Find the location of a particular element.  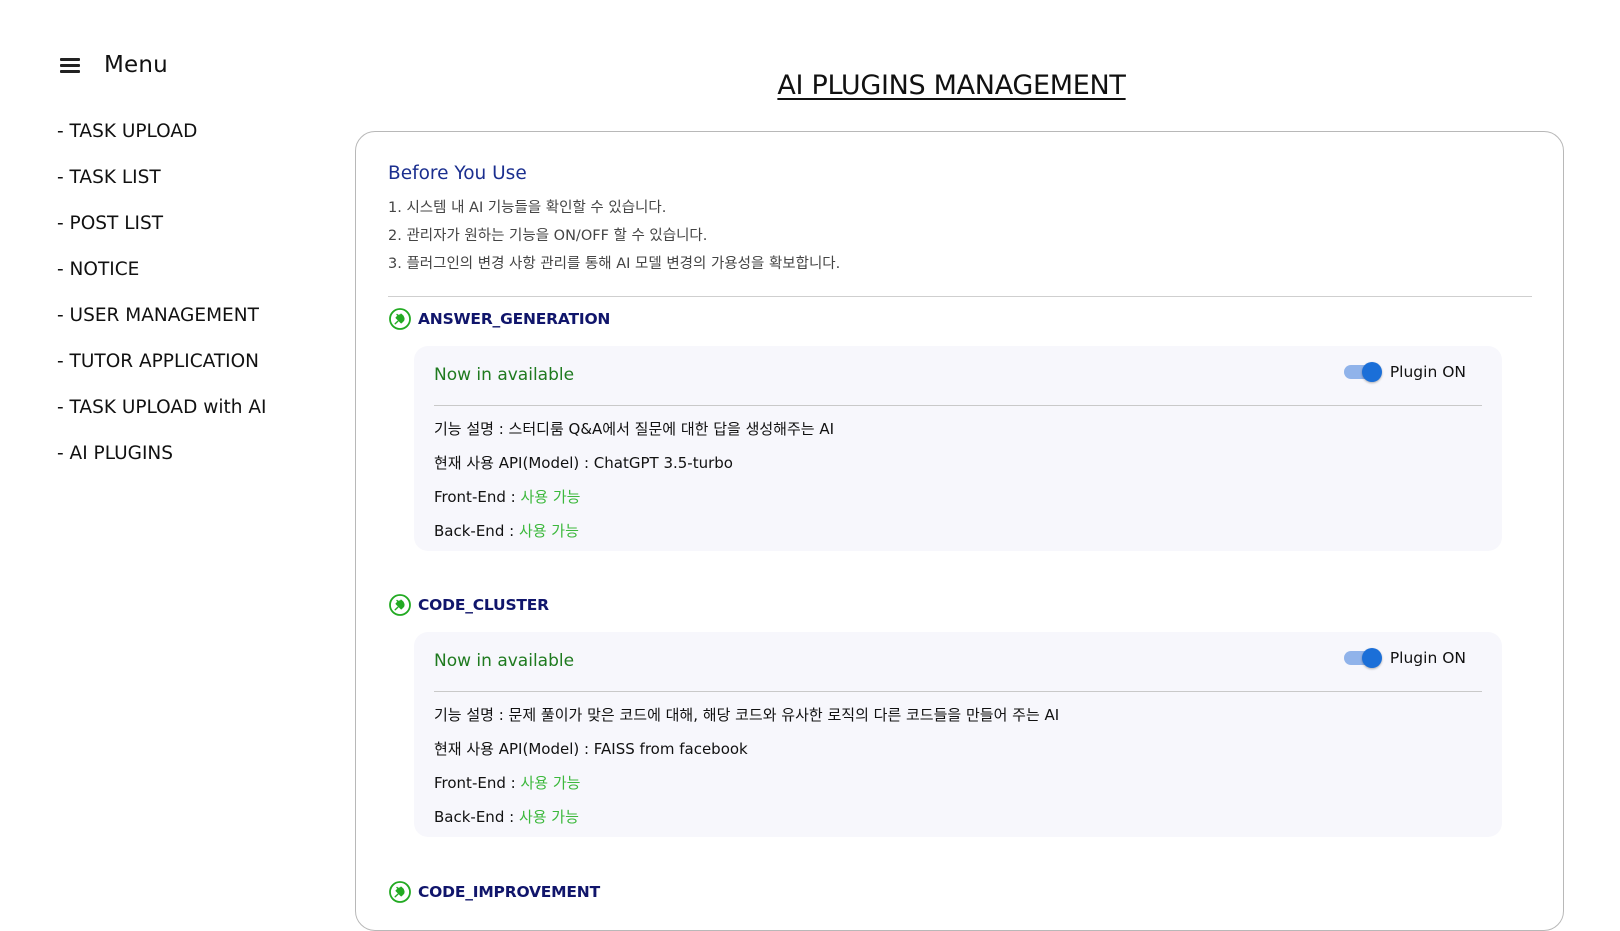

sidebar-item-notice: - NOTICE is located at coordinates (161, 279).